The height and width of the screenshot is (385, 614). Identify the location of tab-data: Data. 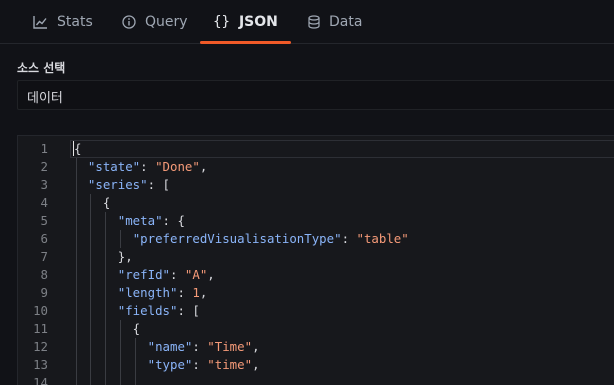
(335, 22).